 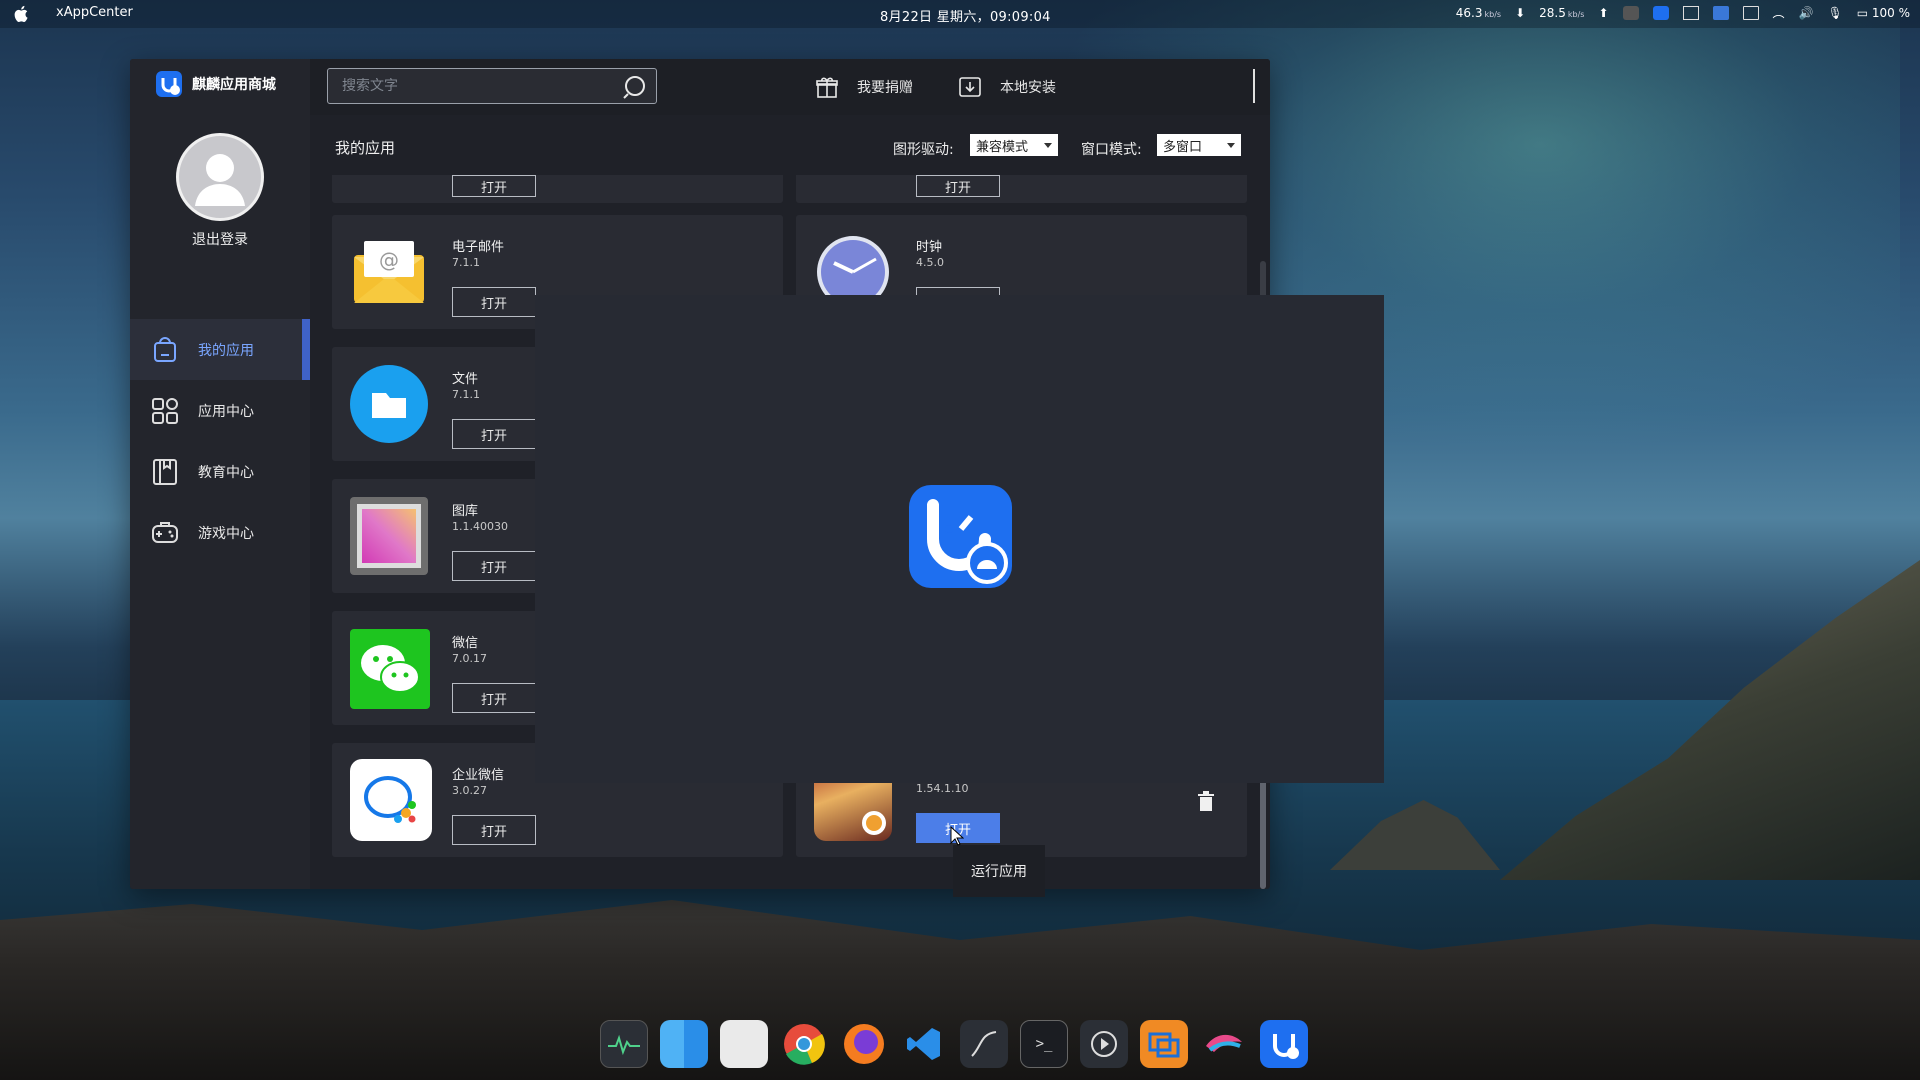 What do you see at coordinates (94, 12) in the screenshot?
I see `active-app-name: xAppCenter` at bounding box center [94, 12].